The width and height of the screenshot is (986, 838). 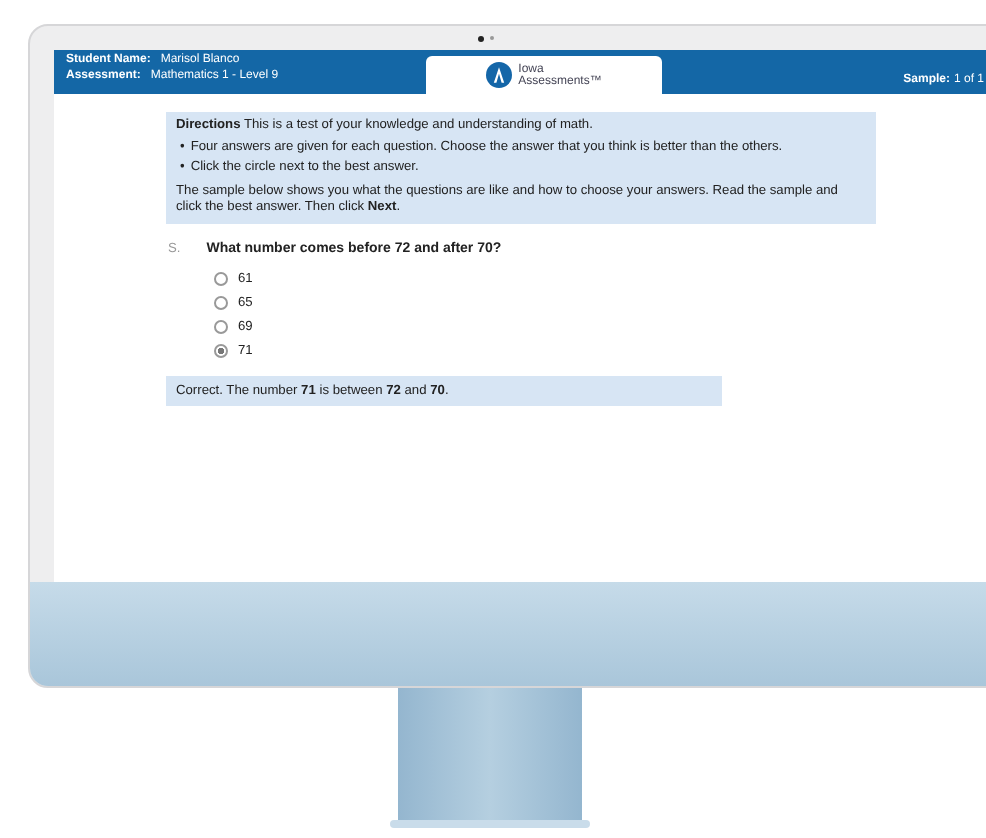 What do you see at coordinates (499, 75) in the screenshot?
I see `logo-icon` at bounding box center [499, 75].